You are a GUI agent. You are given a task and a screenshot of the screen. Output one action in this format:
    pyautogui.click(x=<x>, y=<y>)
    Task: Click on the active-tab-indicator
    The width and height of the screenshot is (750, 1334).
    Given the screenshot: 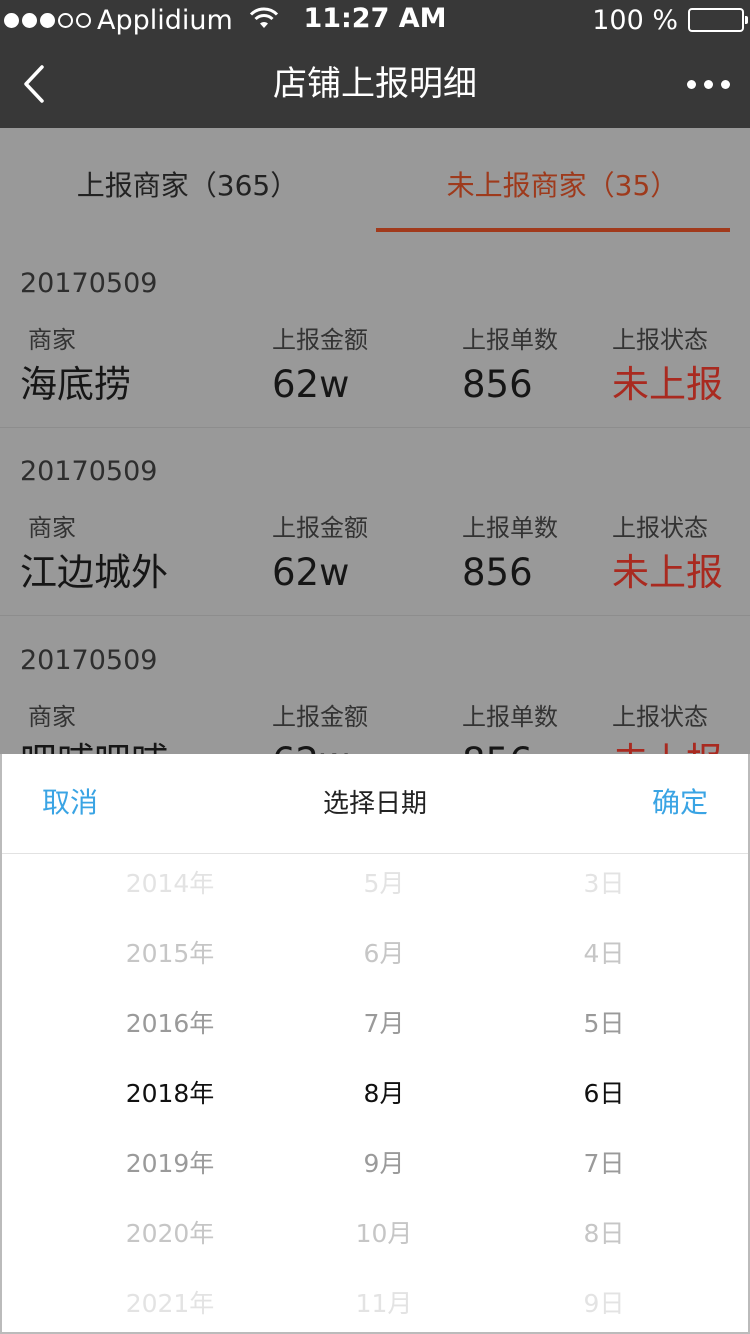 What is the action you would take?
    pyautogui.click(x=553, y=230)
    